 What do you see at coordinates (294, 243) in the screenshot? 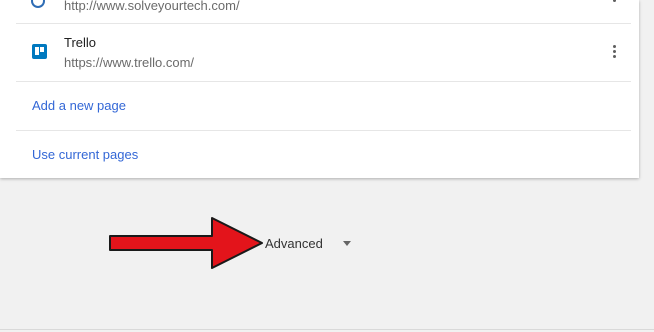
I see `advanced-toggle: Advanced` at bounding box center [294, 243].